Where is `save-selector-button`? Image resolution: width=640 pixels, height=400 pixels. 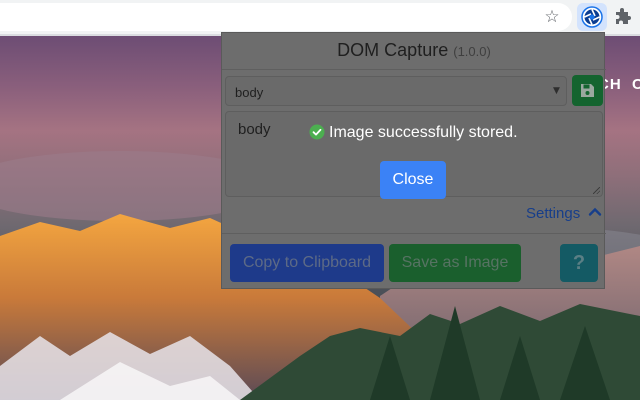 save-selector-button is located at coordinates (587, 90).